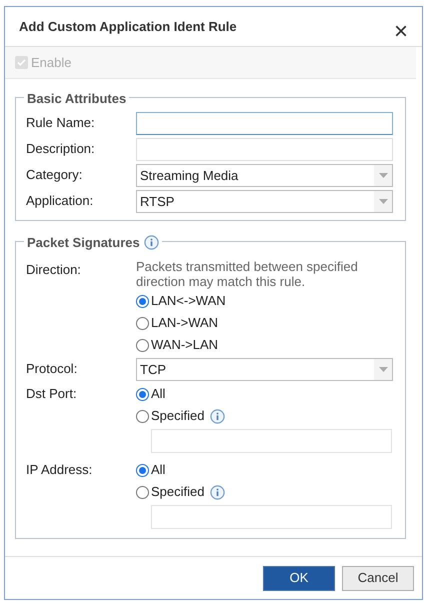  I want to click on field-label: Description:, so click(61, 149).